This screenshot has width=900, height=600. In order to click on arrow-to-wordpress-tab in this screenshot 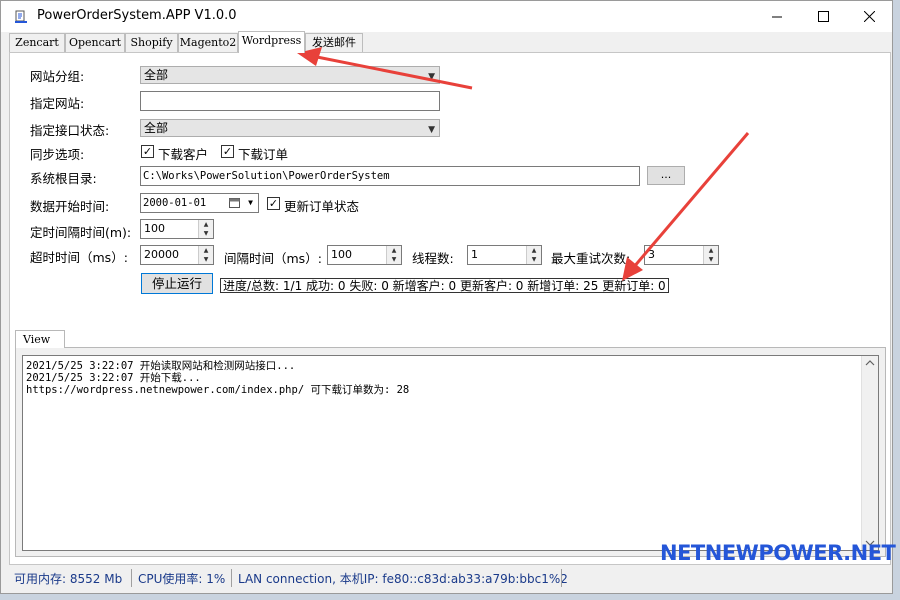, I will do `click(385, 68)`.